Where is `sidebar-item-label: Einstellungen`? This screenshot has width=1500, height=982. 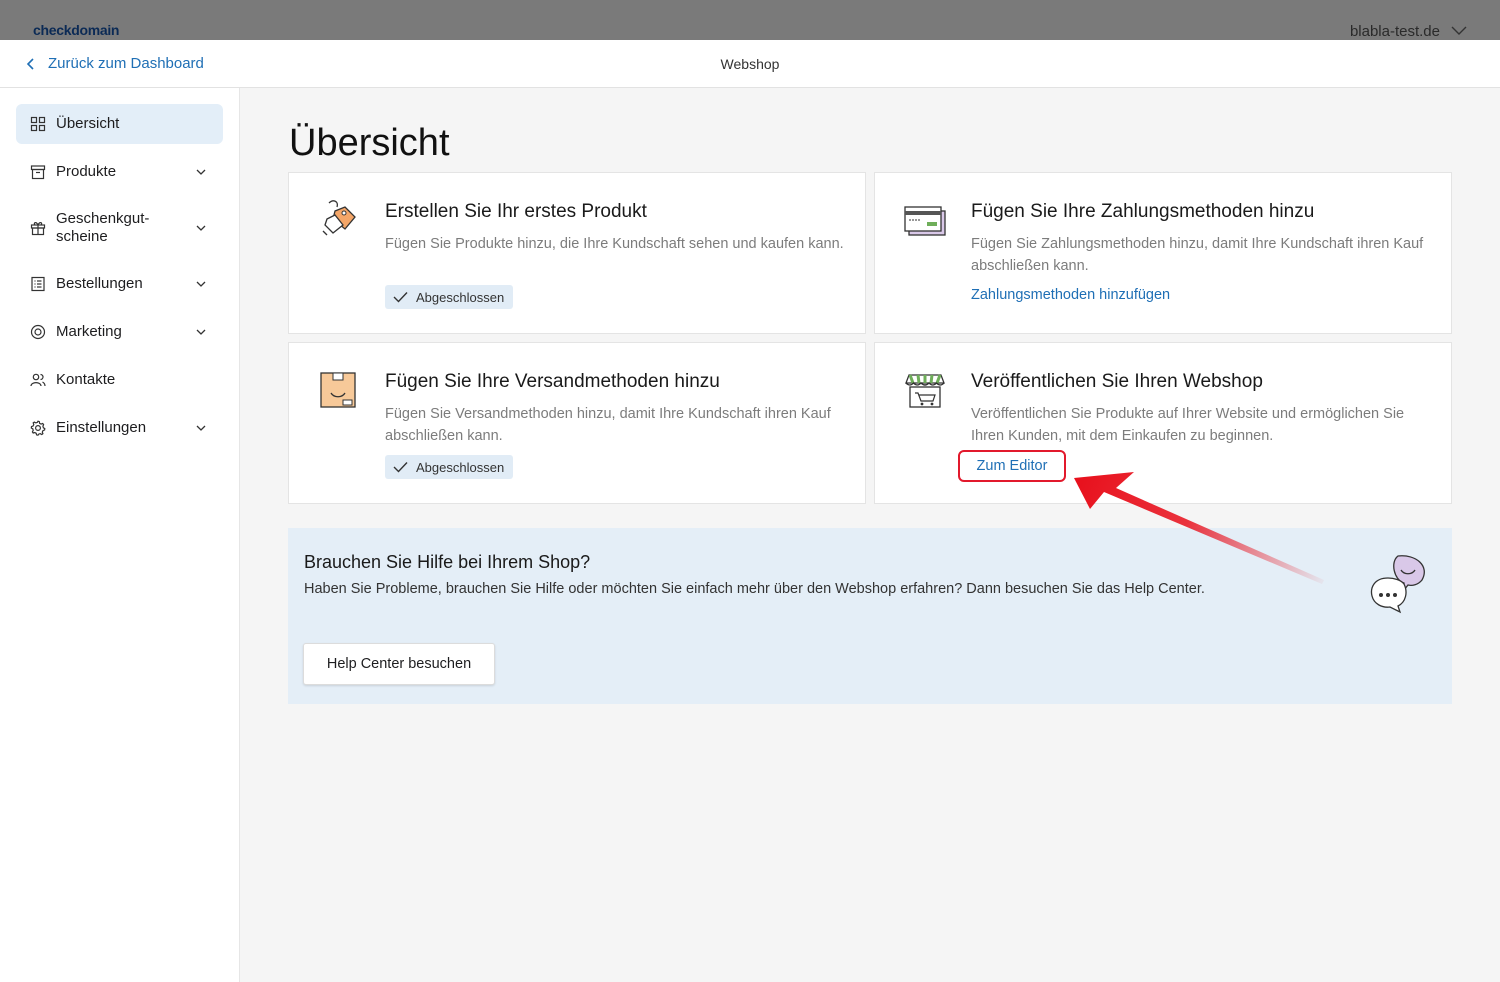 sidebar-item-label: Einstellungen is located at coordinates (101, 427).